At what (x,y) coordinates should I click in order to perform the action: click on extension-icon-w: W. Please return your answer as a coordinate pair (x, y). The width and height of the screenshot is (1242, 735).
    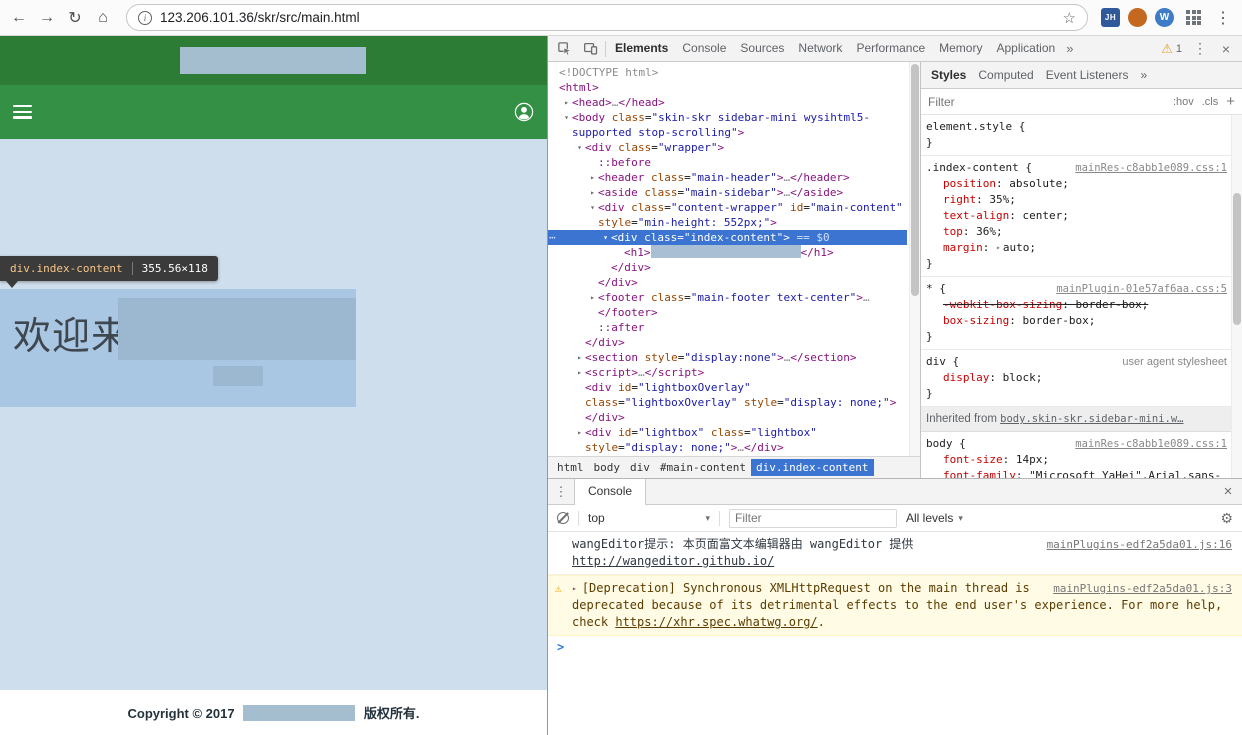
    Looking at the image, I should click on (1164, 17).